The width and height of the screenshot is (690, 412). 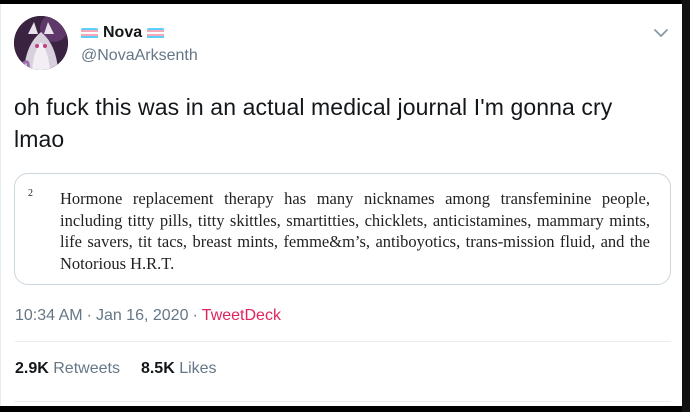 I want to click on engagement-stats: 2.9K Retweets 8.5K Likes, so click(x=116, y=369).